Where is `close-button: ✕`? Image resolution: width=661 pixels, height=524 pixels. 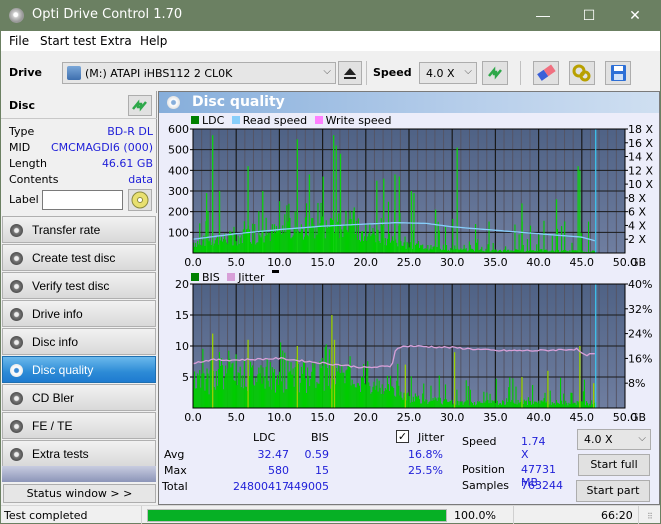
close-button: ✕ is located at coordinates (635, 15).